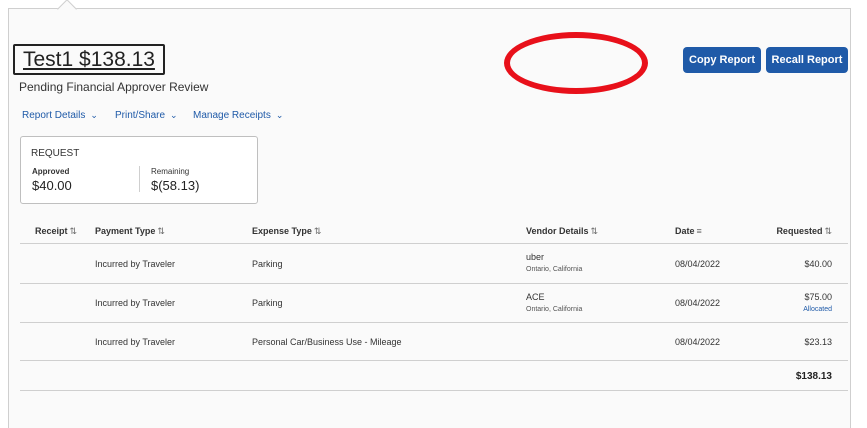 The width and height of the screenshot is (867, 428). Describe the element at coordinates (699, 231) in the screenshot. I see `filter-icon: ≡` at that location.